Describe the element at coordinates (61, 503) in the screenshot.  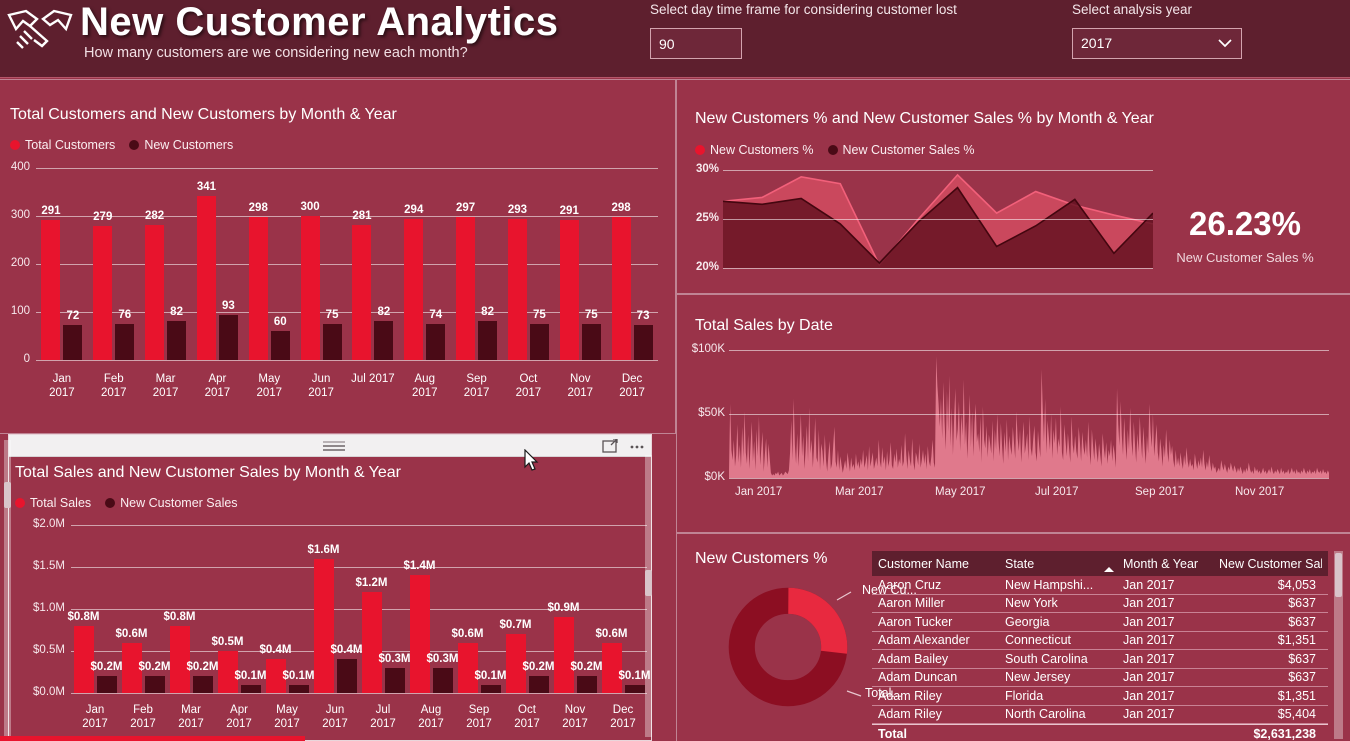
I see `legend-label-total-sales: Total Sales` at that location.